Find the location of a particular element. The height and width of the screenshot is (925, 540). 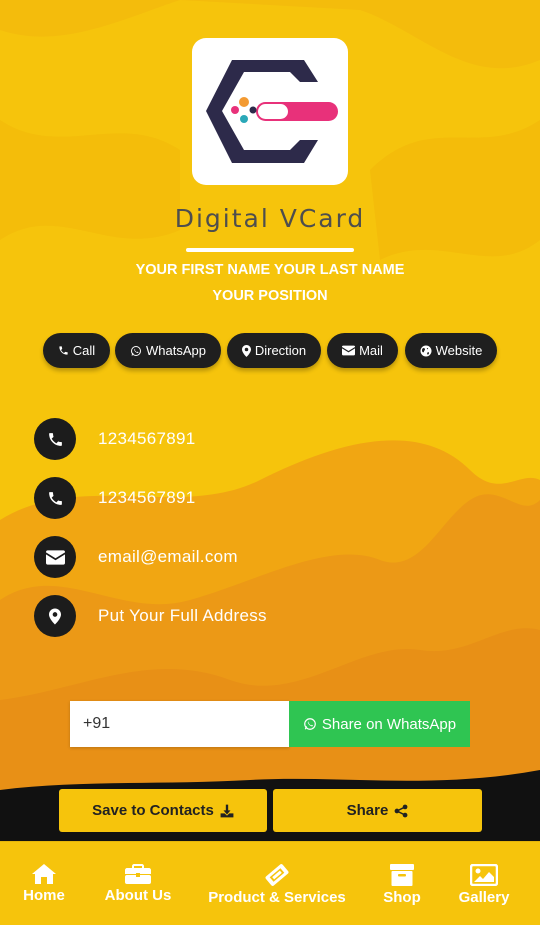

whatsapp-number-value: +91 is located at coordinates (97, 723).